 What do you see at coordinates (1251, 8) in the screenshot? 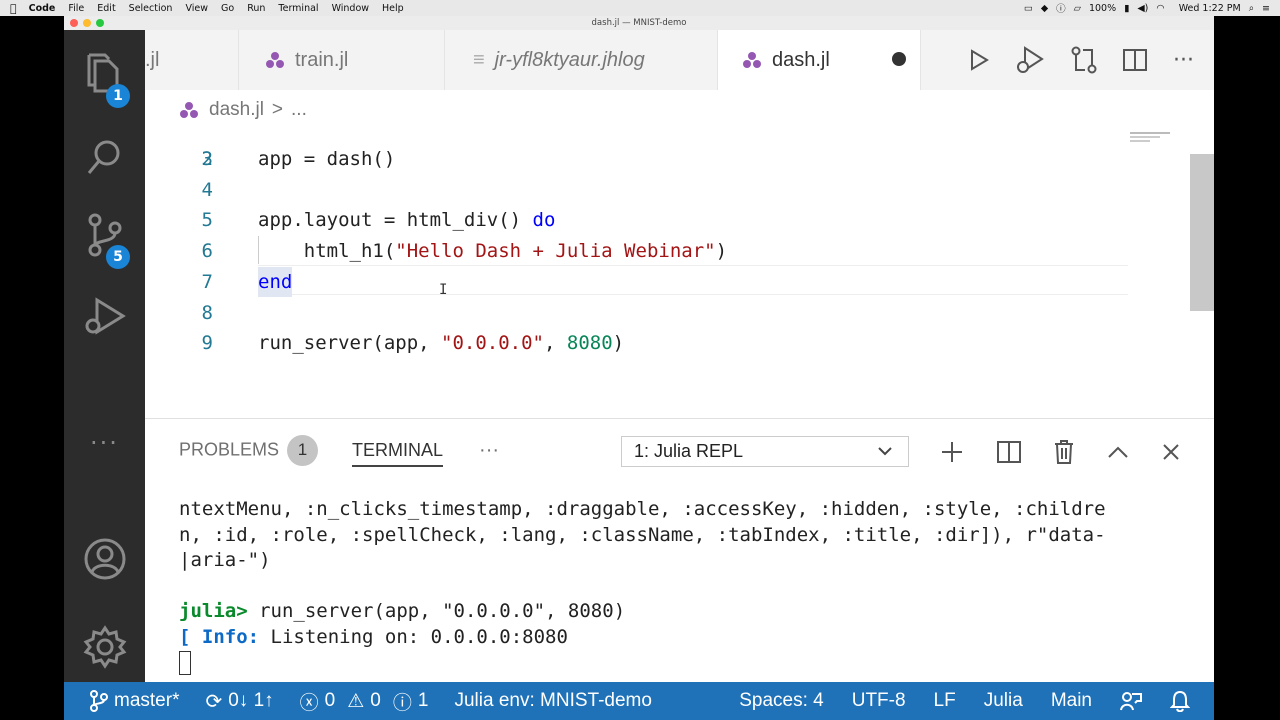
I see `spotlight-icon: ⌕` at bounding box center [1251, 8].